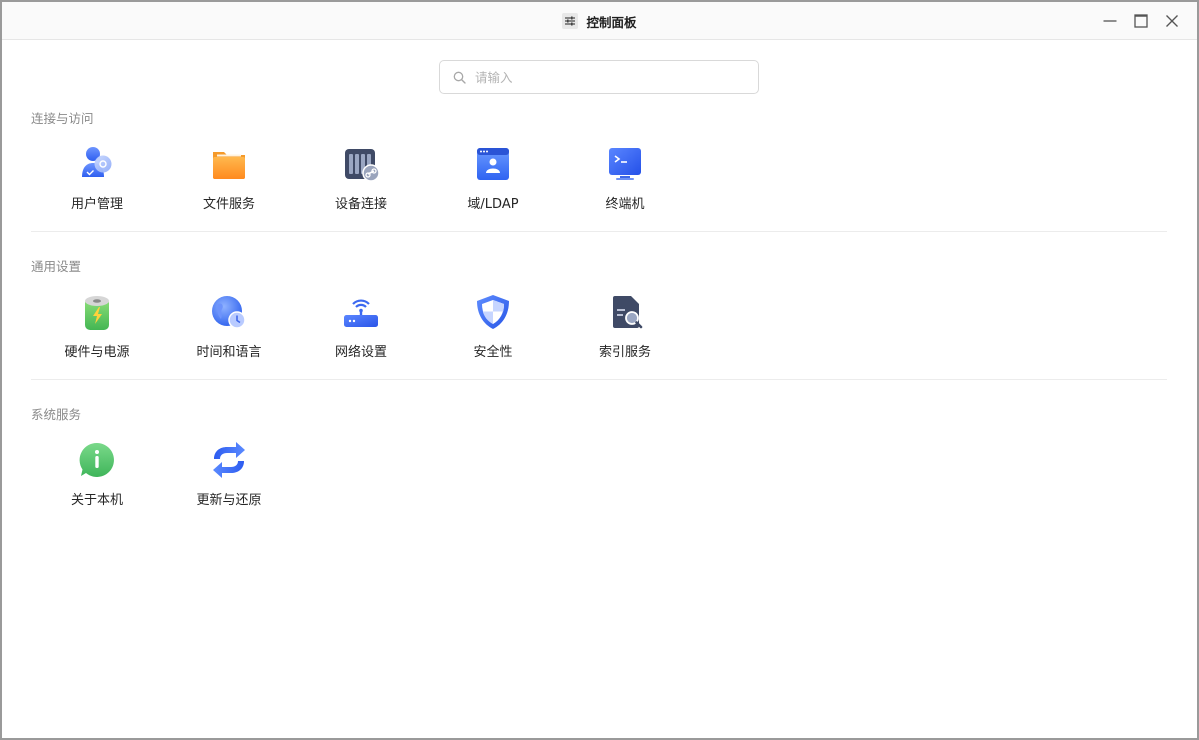  I want to click on title-group: 控制面板, so click(599, 21).